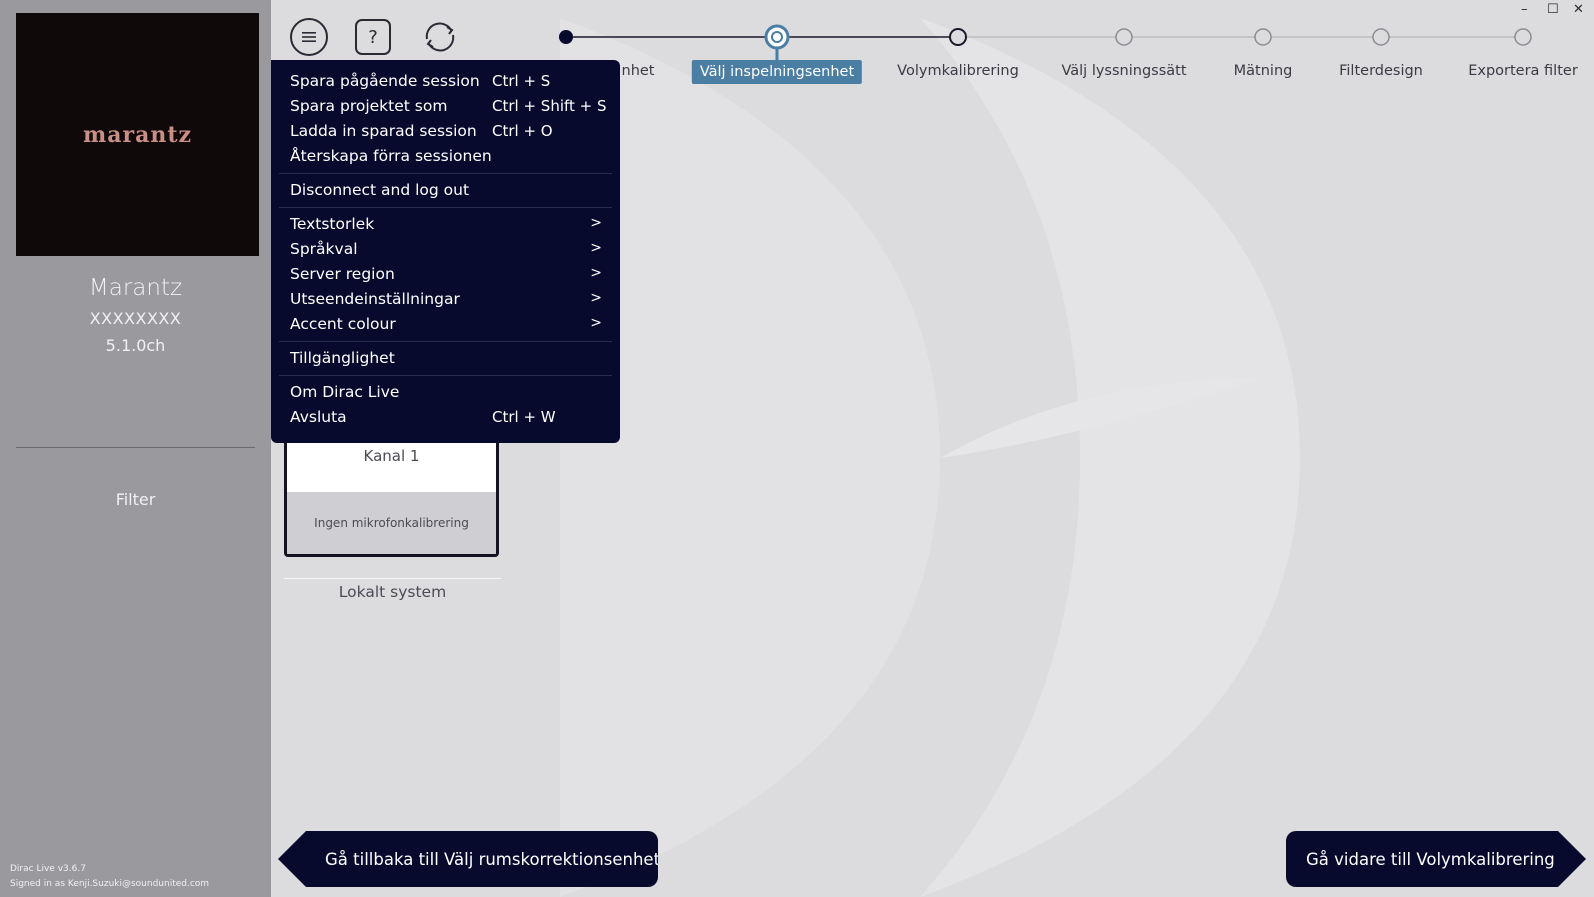  I want to click on step-label-1: Välj inspelningsenhet, so click(777, 72).